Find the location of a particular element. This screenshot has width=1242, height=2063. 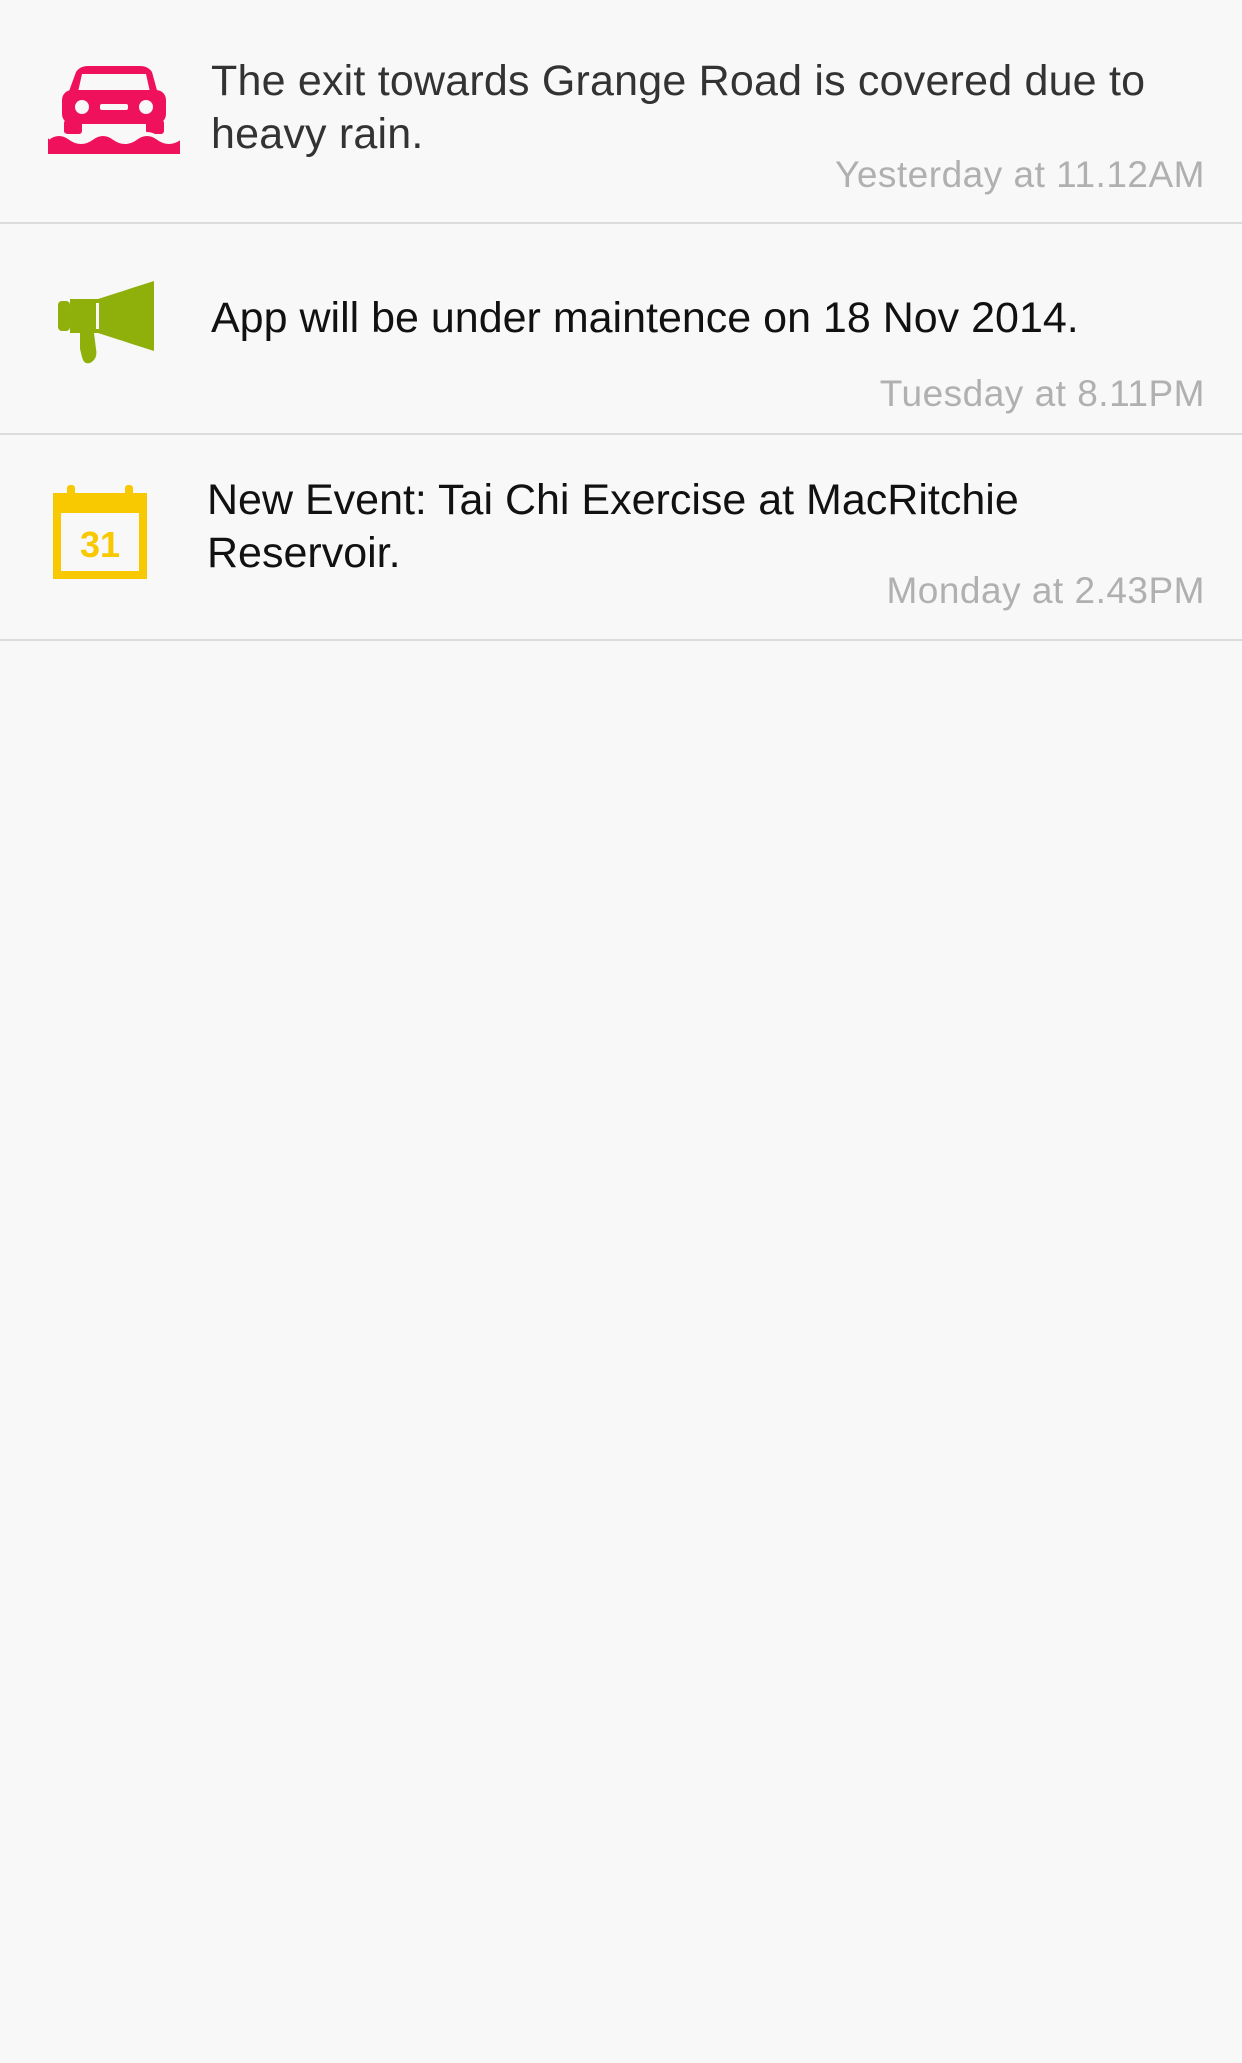

notification-timestamp: Yesterday at 11.12AM is located at coordinates (1020, 174).